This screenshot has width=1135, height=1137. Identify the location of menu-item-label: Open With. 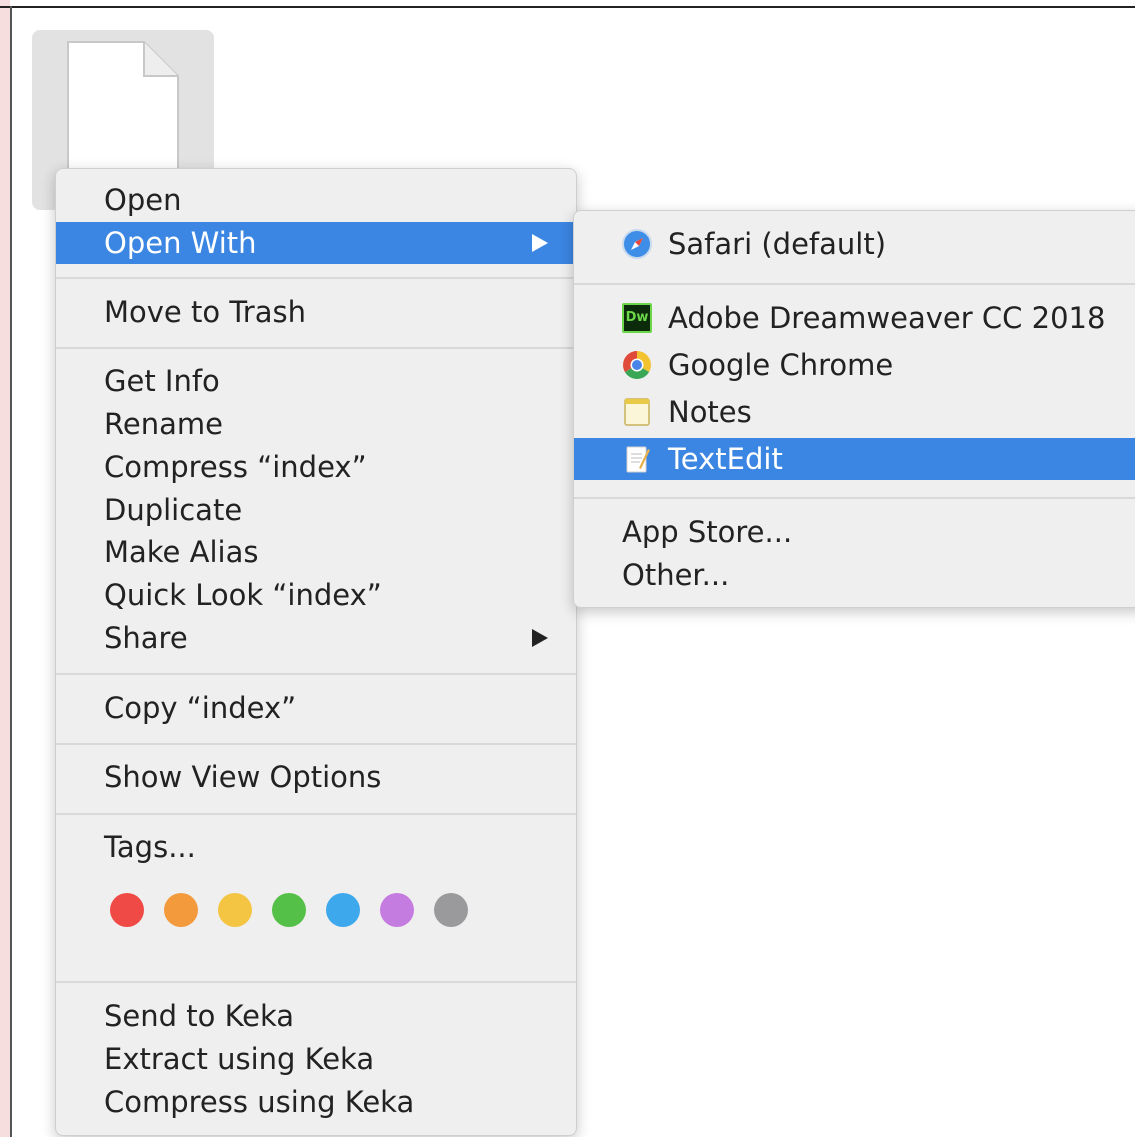
(180, 243).